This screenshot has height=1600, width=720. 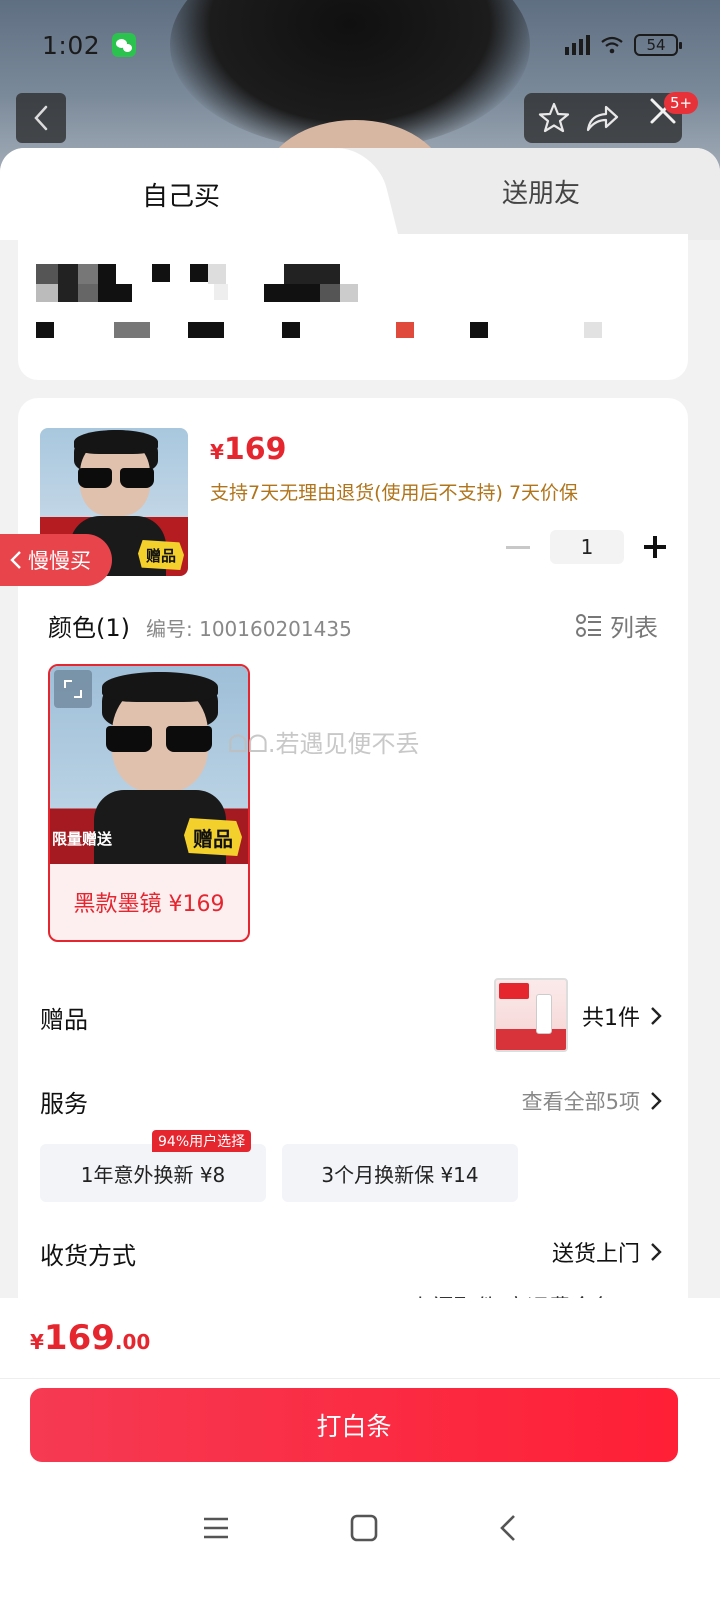 What do you see at coordinates (153, 1173) in the screenshot?
I see `service-option-accident-replace: 1年意外换新 ¥8` at bounding box center [153, 1173].